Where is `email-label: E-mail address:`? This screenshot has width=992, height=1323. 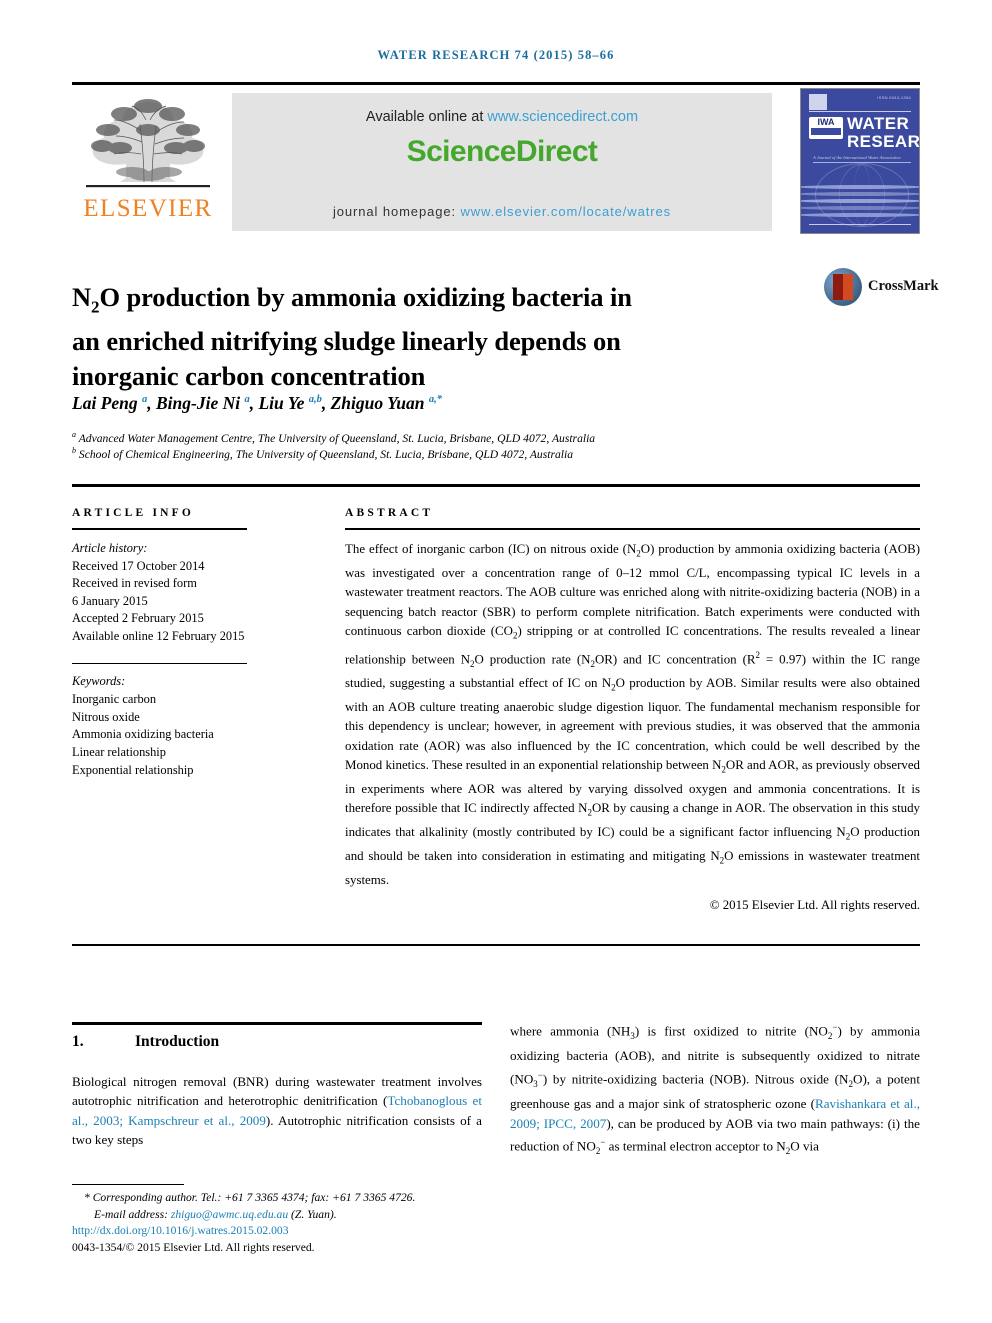 email-label: E-mail address: is located at coordinates (132, 1214).